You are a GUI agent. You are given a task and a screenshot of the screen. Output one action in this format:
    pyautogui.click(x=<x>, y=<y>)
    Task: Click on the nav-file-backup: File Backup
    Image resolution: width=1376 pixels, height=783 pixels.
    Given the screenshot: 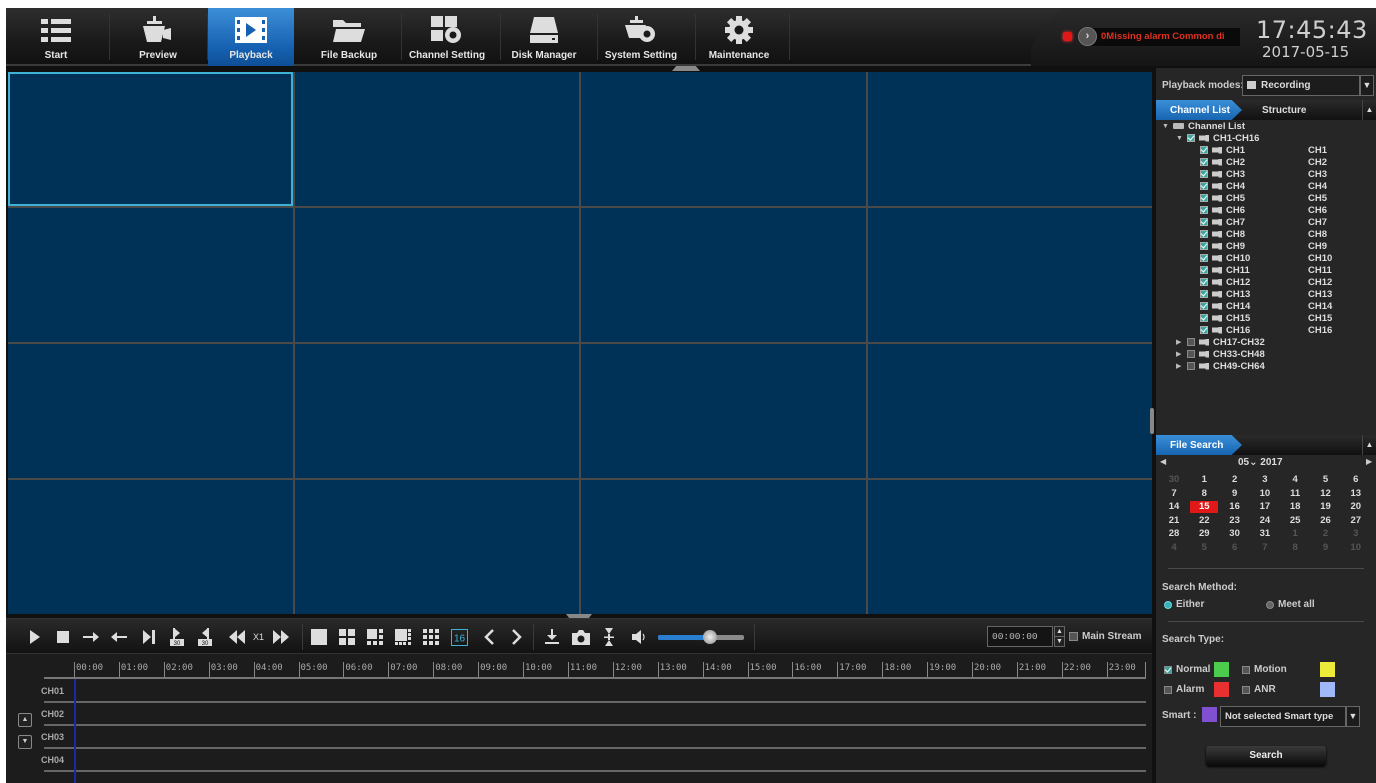 What is the action you would take?
    pyautogui.click(x=349, y=37)
    